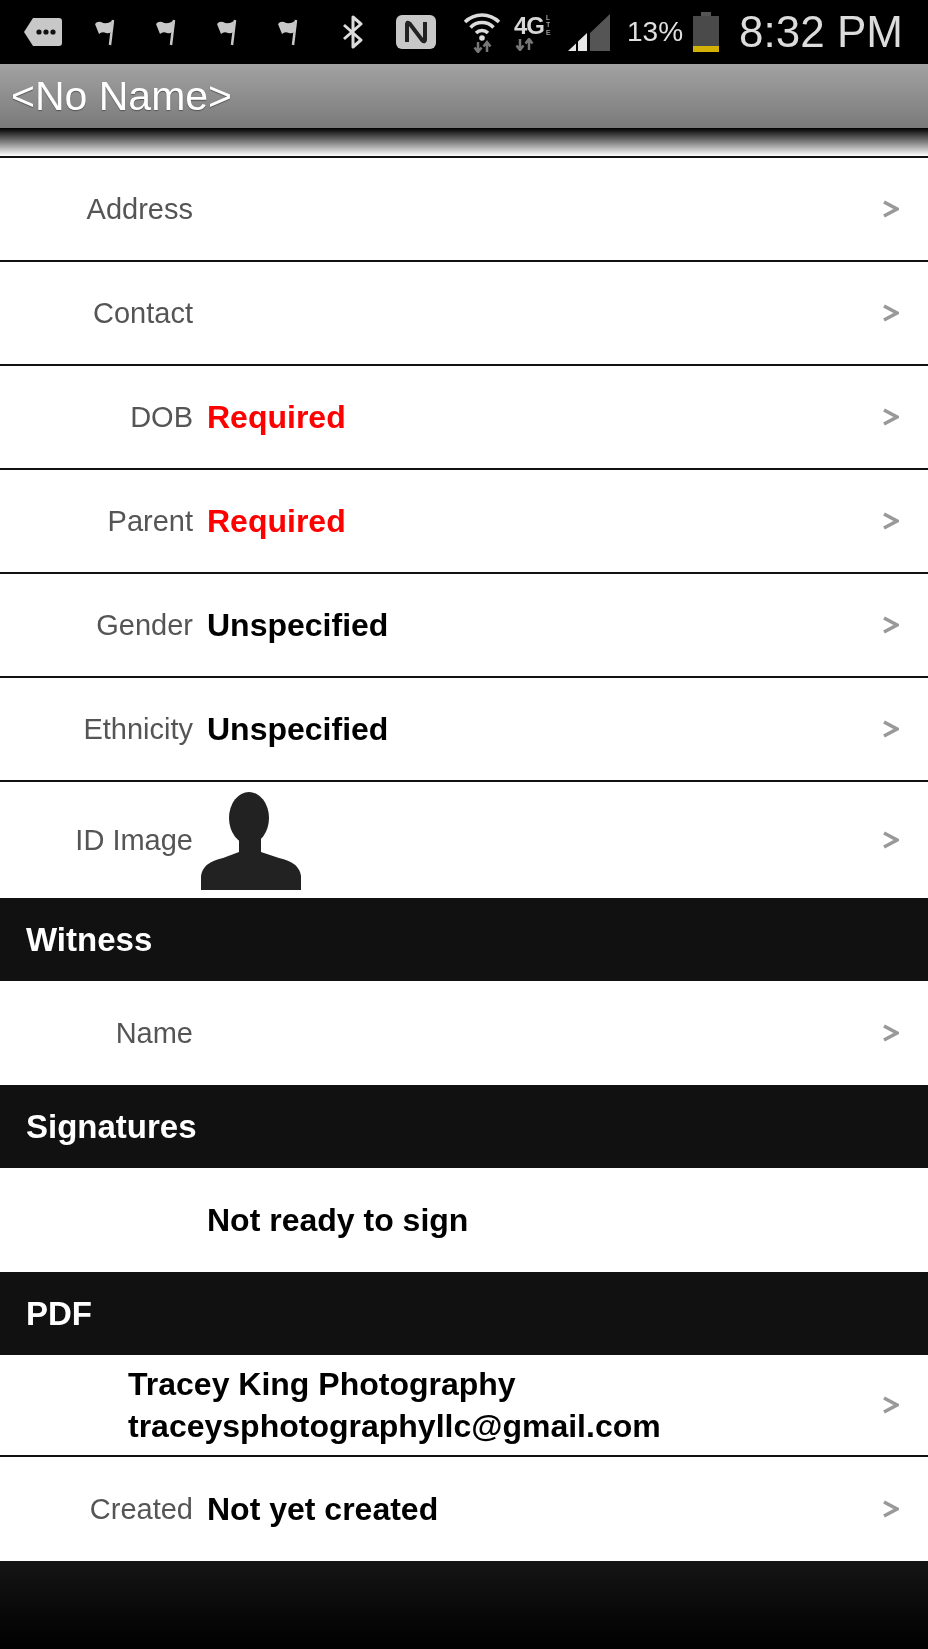 This screenshot has width=928, height=1649. I want to click on field-label: Address, so click(139, 208).